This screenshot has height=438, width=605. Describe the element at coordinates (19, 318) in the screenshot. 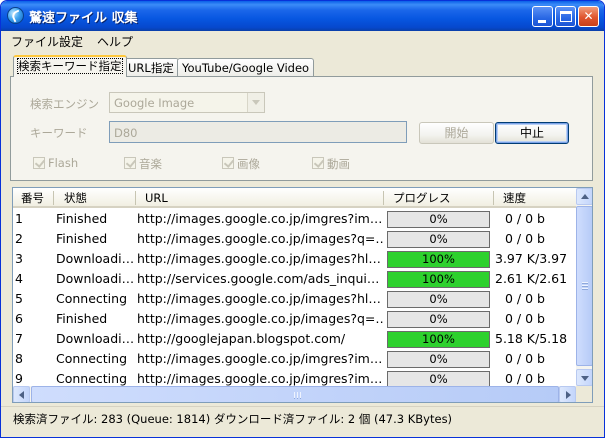

I see `cell-number: 6` at that location.